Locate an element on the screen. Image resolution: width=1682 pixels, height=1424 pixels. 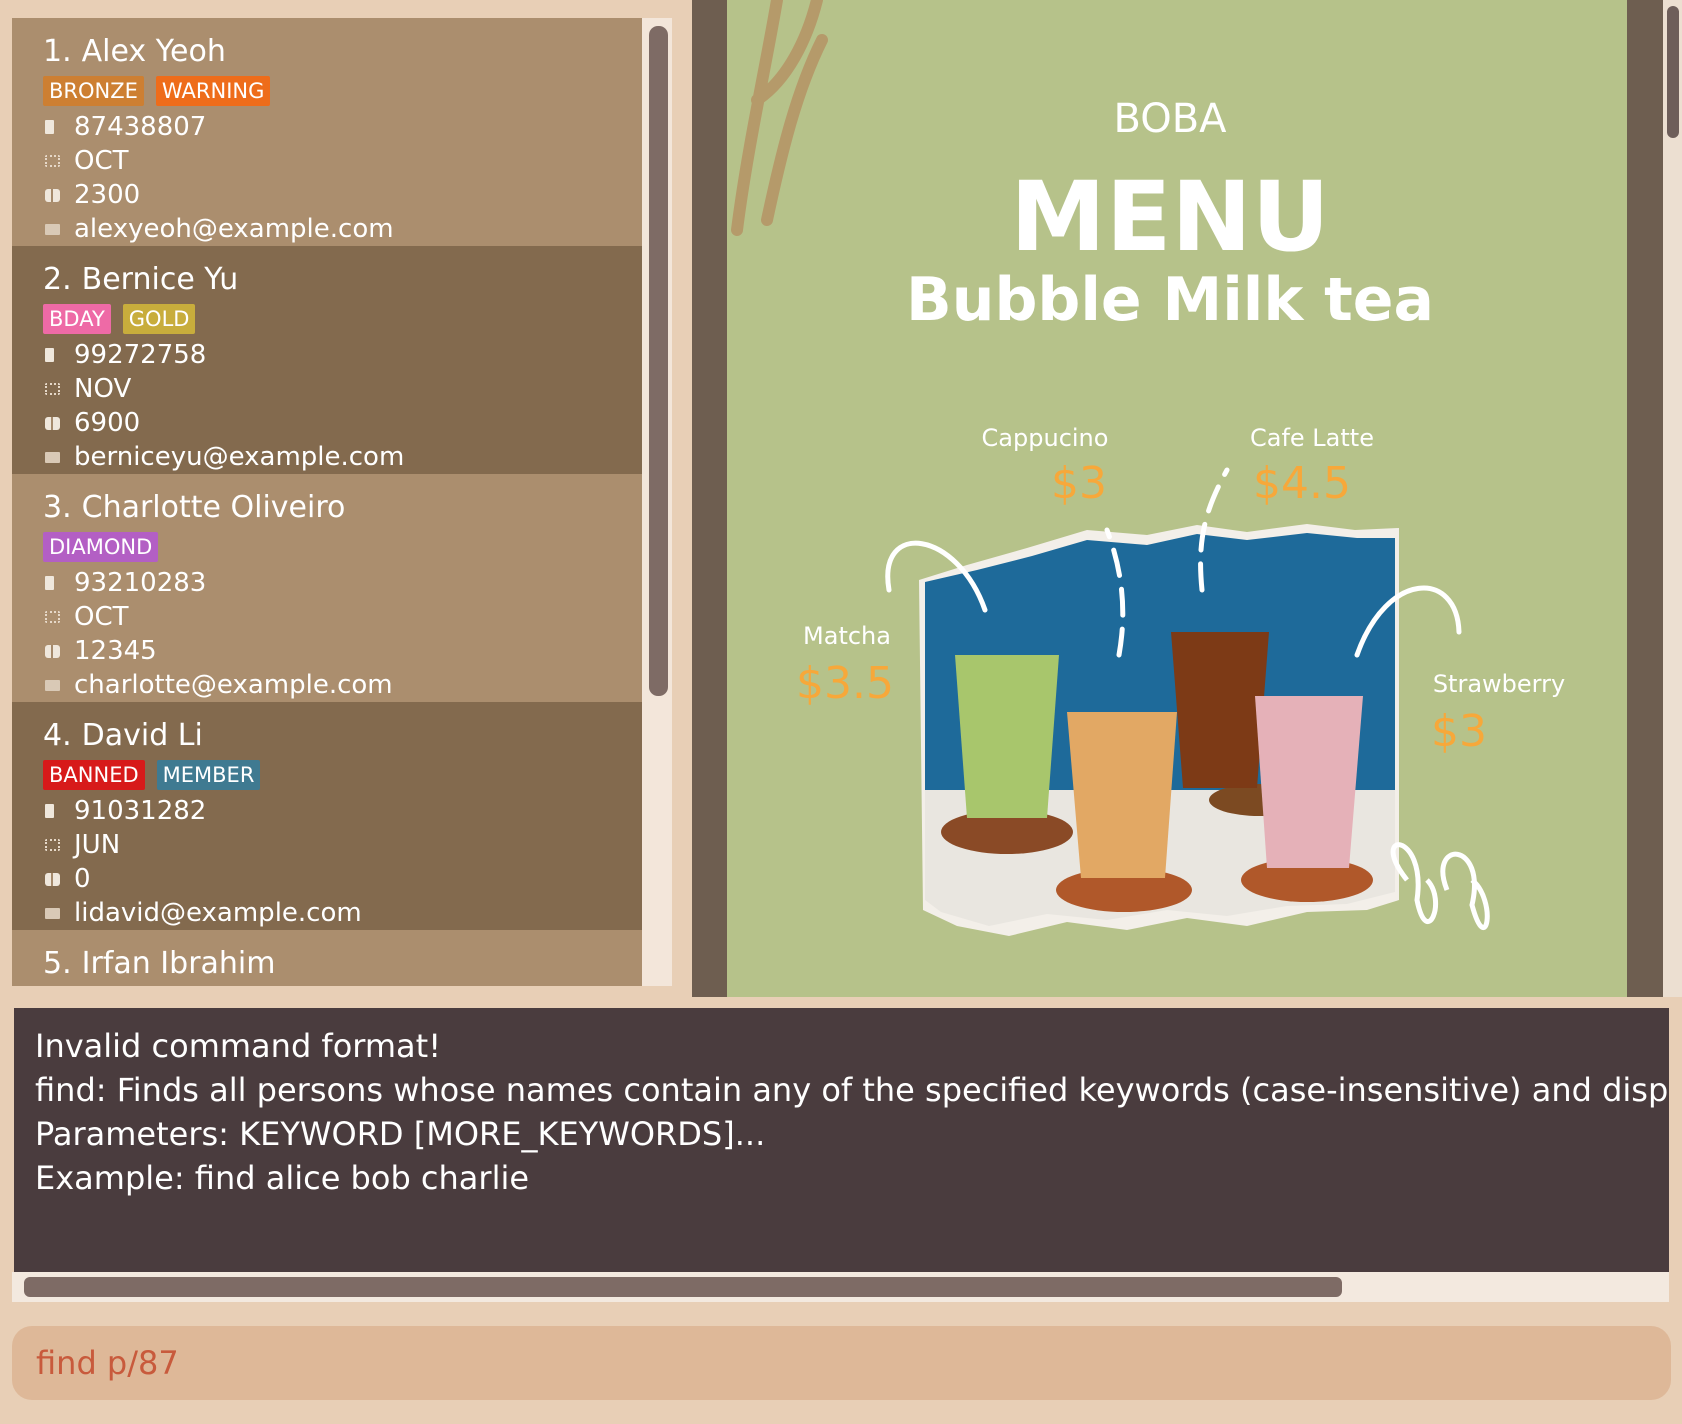
menu-item-name: Matcha is located at coordinates (847, 636).